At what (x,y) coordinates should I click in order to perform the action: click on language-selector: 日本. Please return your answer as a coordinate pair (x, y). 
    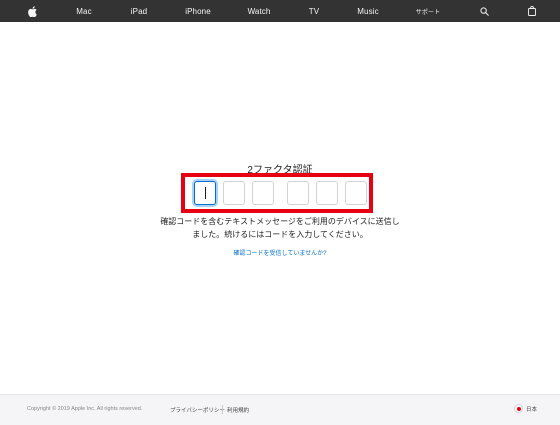
    Looking at the image, I should click on (525, 408).